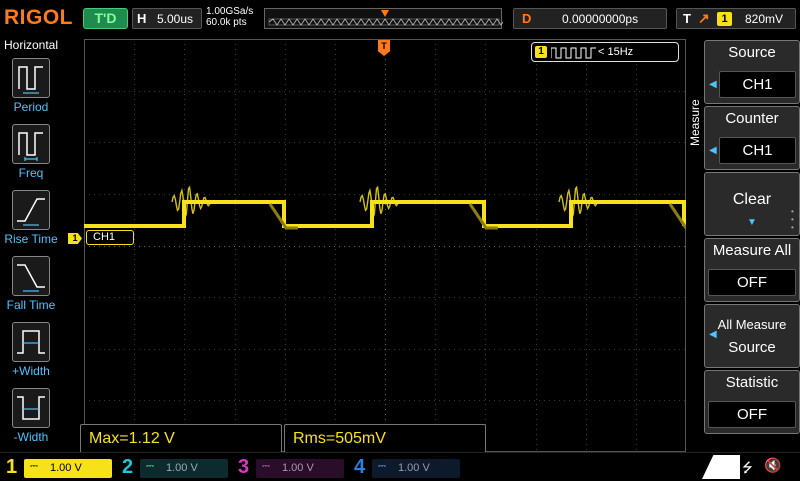 This screenshot has width=800, height=481. What do you see at coordinates (752, 347) in the screenshot?
I see `all-measure-source-value: Source` at bounding box center [752, 347].